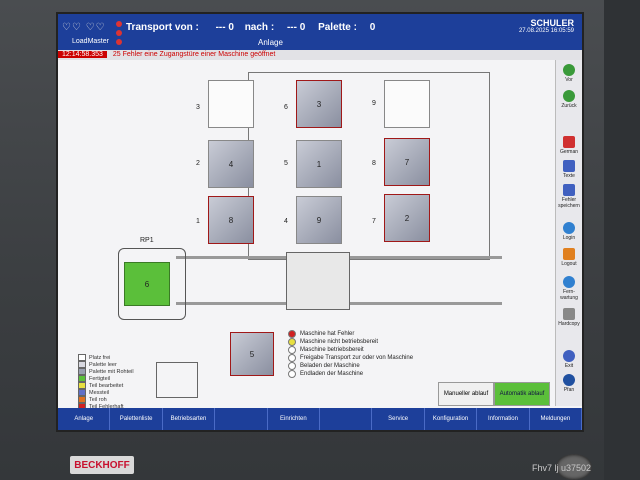 This screenshot has width=640, height=480. Describe the element at coordinates (152, 284) in the screenshot. I see `loading-frame` at that location.